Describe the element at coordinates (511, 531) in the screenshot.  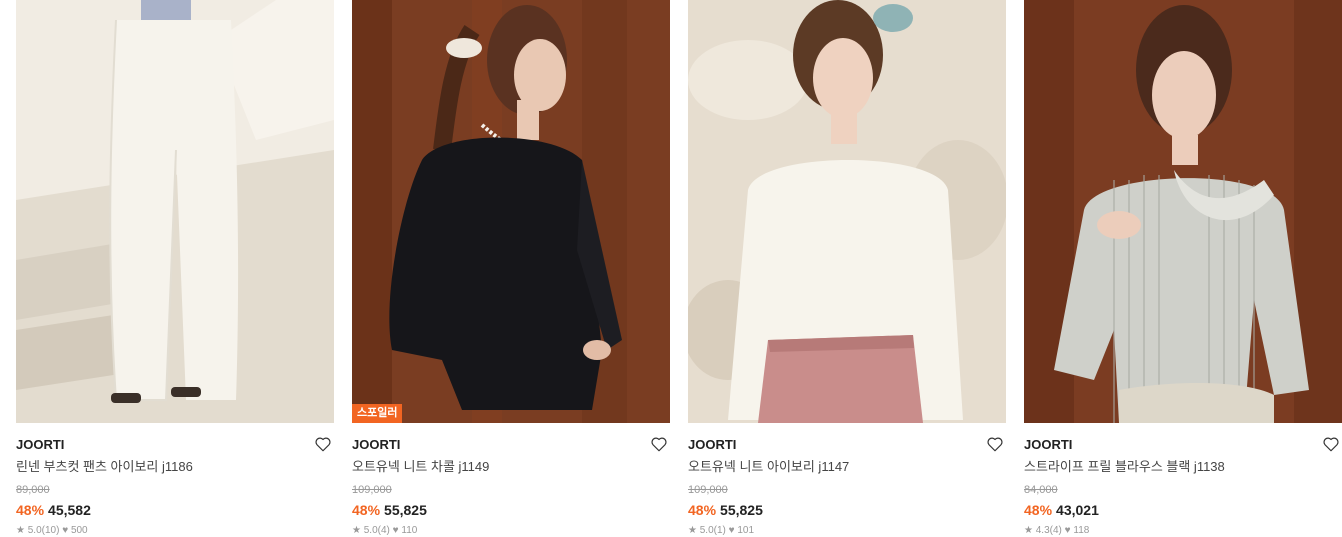
I see `review-meta: ★ 5.0(4) ♥ 110` at that location.